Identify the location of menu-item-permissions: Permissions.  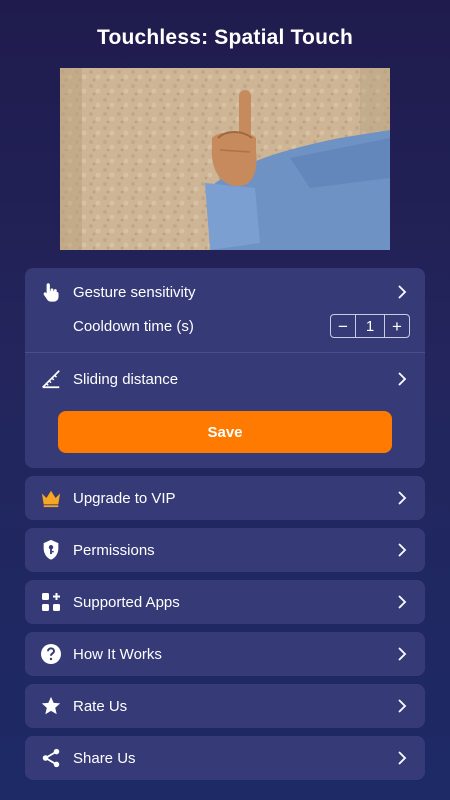
(225, 550).